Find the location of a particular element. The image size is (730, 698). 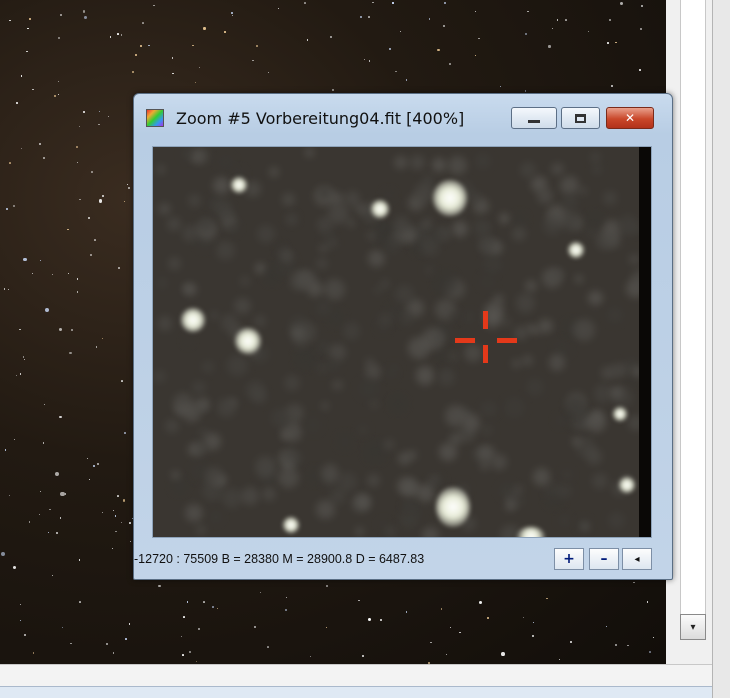

left-arrow-icon: ◂ is located at coordinates (637, 559).